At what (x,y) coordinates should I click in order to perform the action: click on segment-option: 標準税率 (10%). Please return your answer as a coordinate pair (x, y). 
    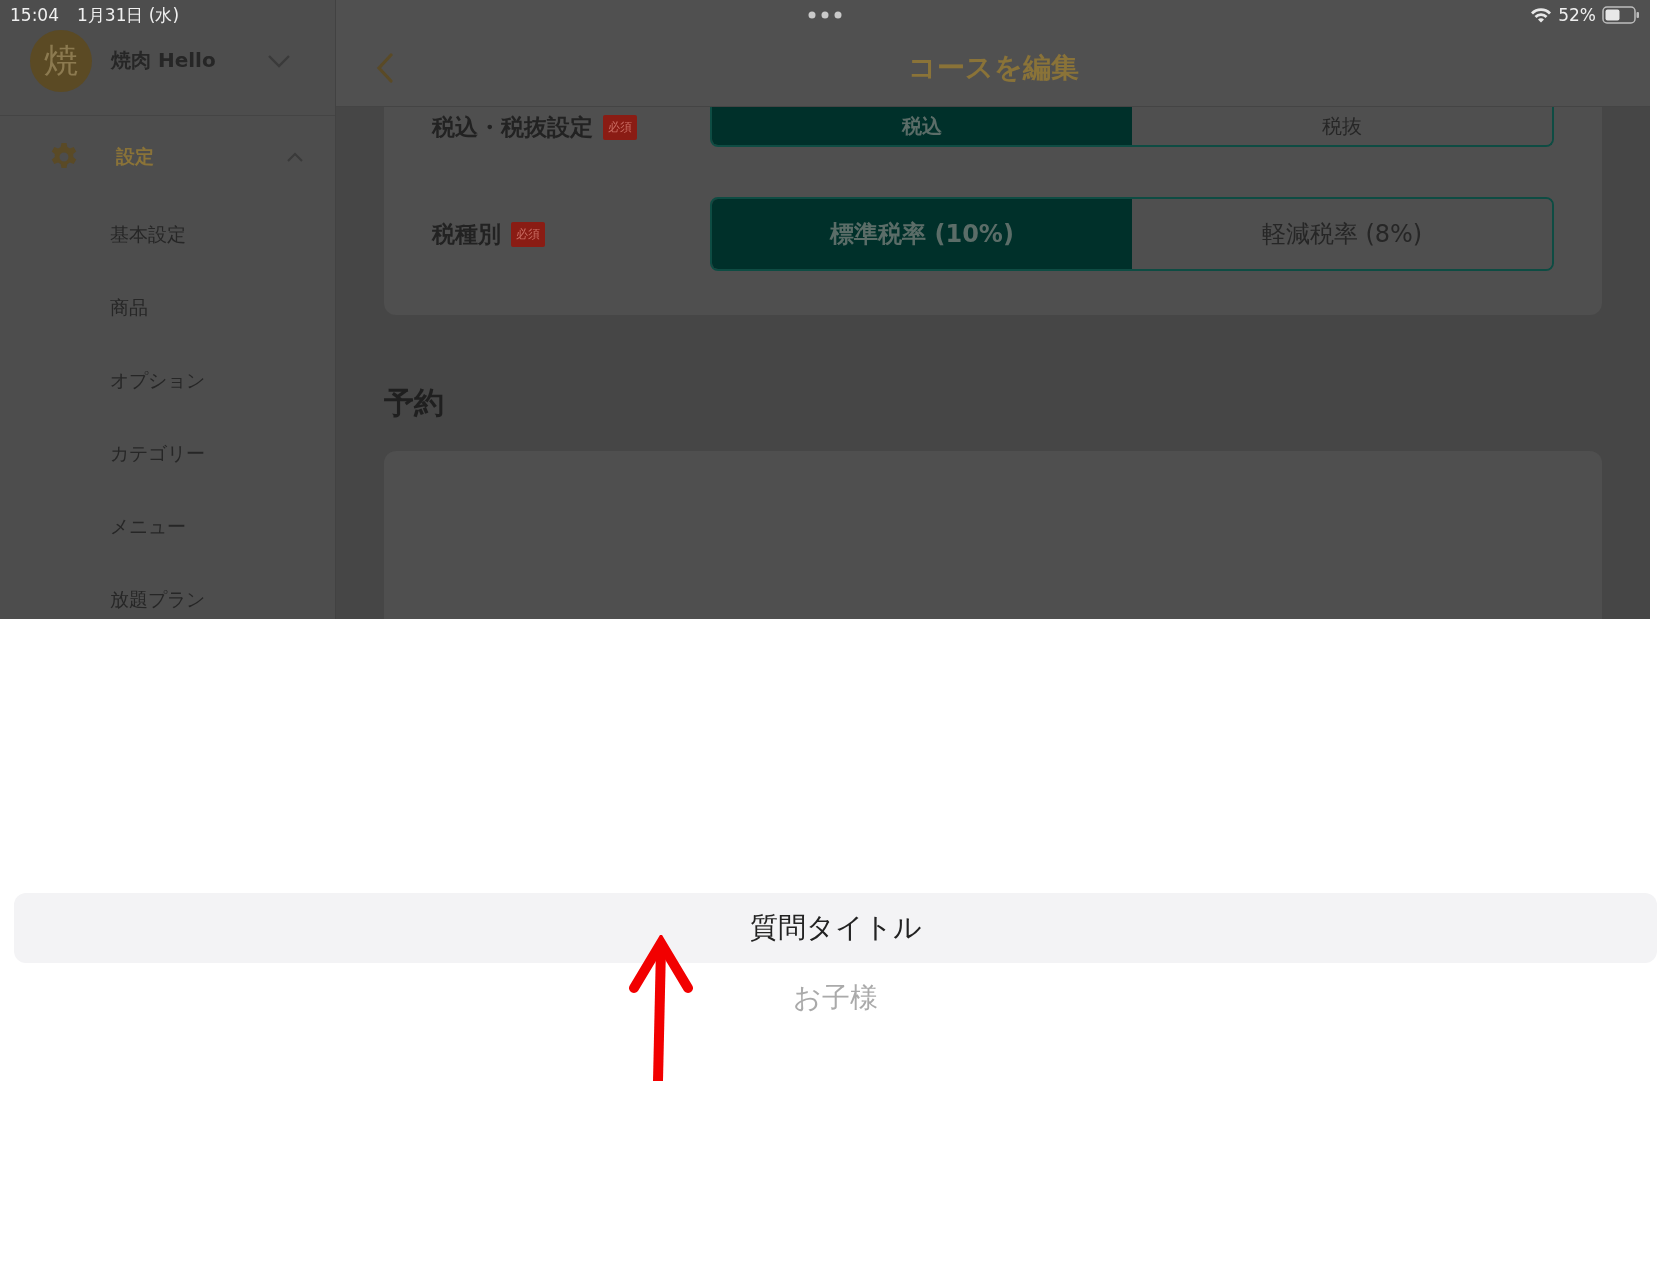
    Looking at the image, I should click on (922, 234).